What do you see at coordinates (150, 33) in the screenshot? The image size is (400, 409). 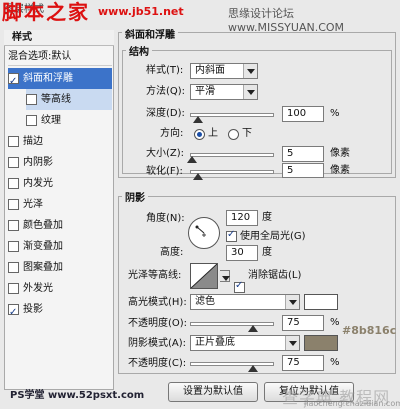 I see `bevel-emboss-title: 斜面和浮雕` at bounding box center [150, 33].